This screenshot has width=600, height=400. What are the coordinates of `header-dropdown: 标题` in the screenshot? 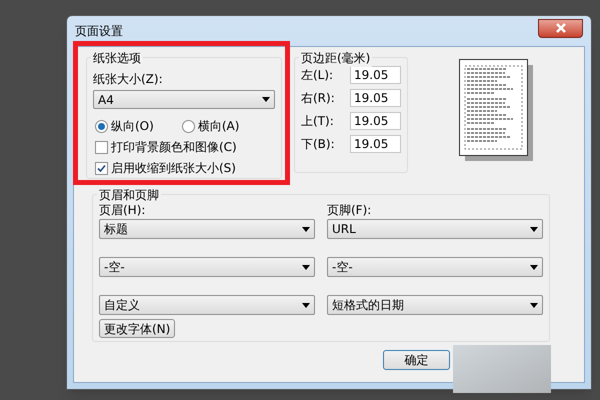 It's located at (207, 229).